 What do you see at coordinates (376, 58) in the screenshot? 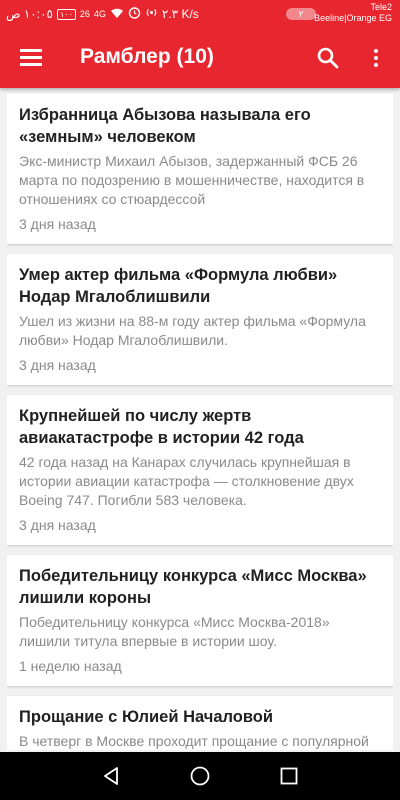
I see `more-vert-icon` at bounding box center [376, 58].